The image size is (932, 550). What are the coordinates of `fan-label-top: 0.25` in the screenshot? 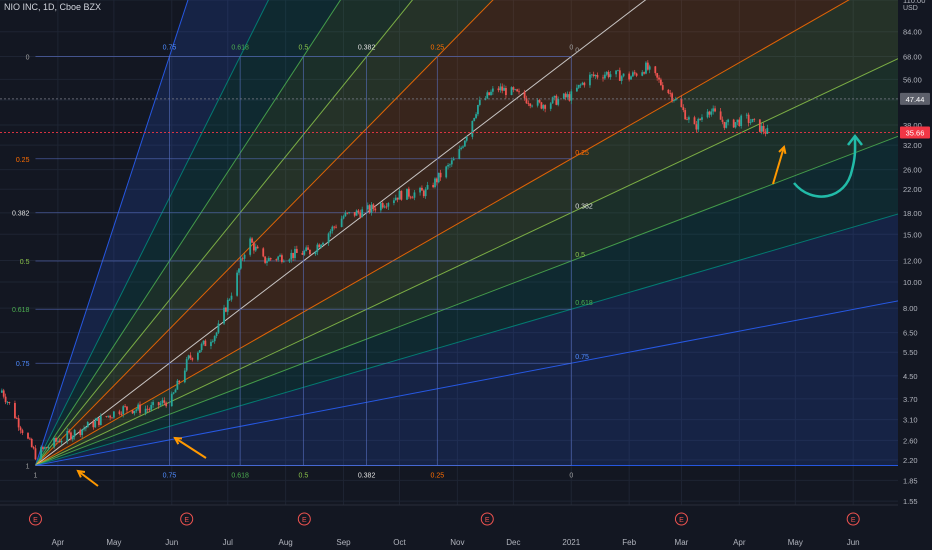 It's located at (438, 48).